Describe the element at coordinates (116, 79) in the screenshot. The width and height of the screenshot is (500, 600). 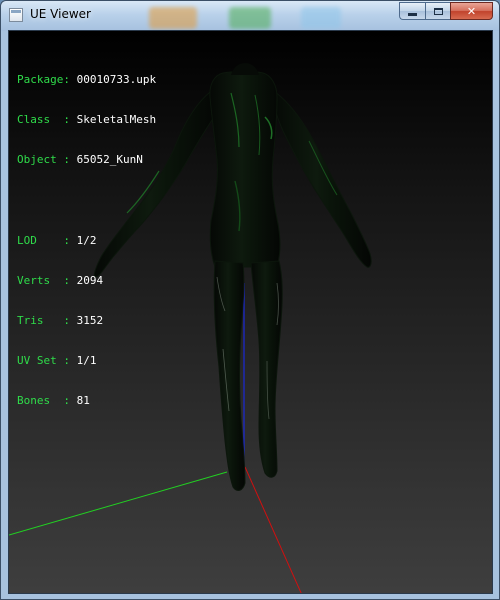
I see `info-value: 00010733.upk` at that location.